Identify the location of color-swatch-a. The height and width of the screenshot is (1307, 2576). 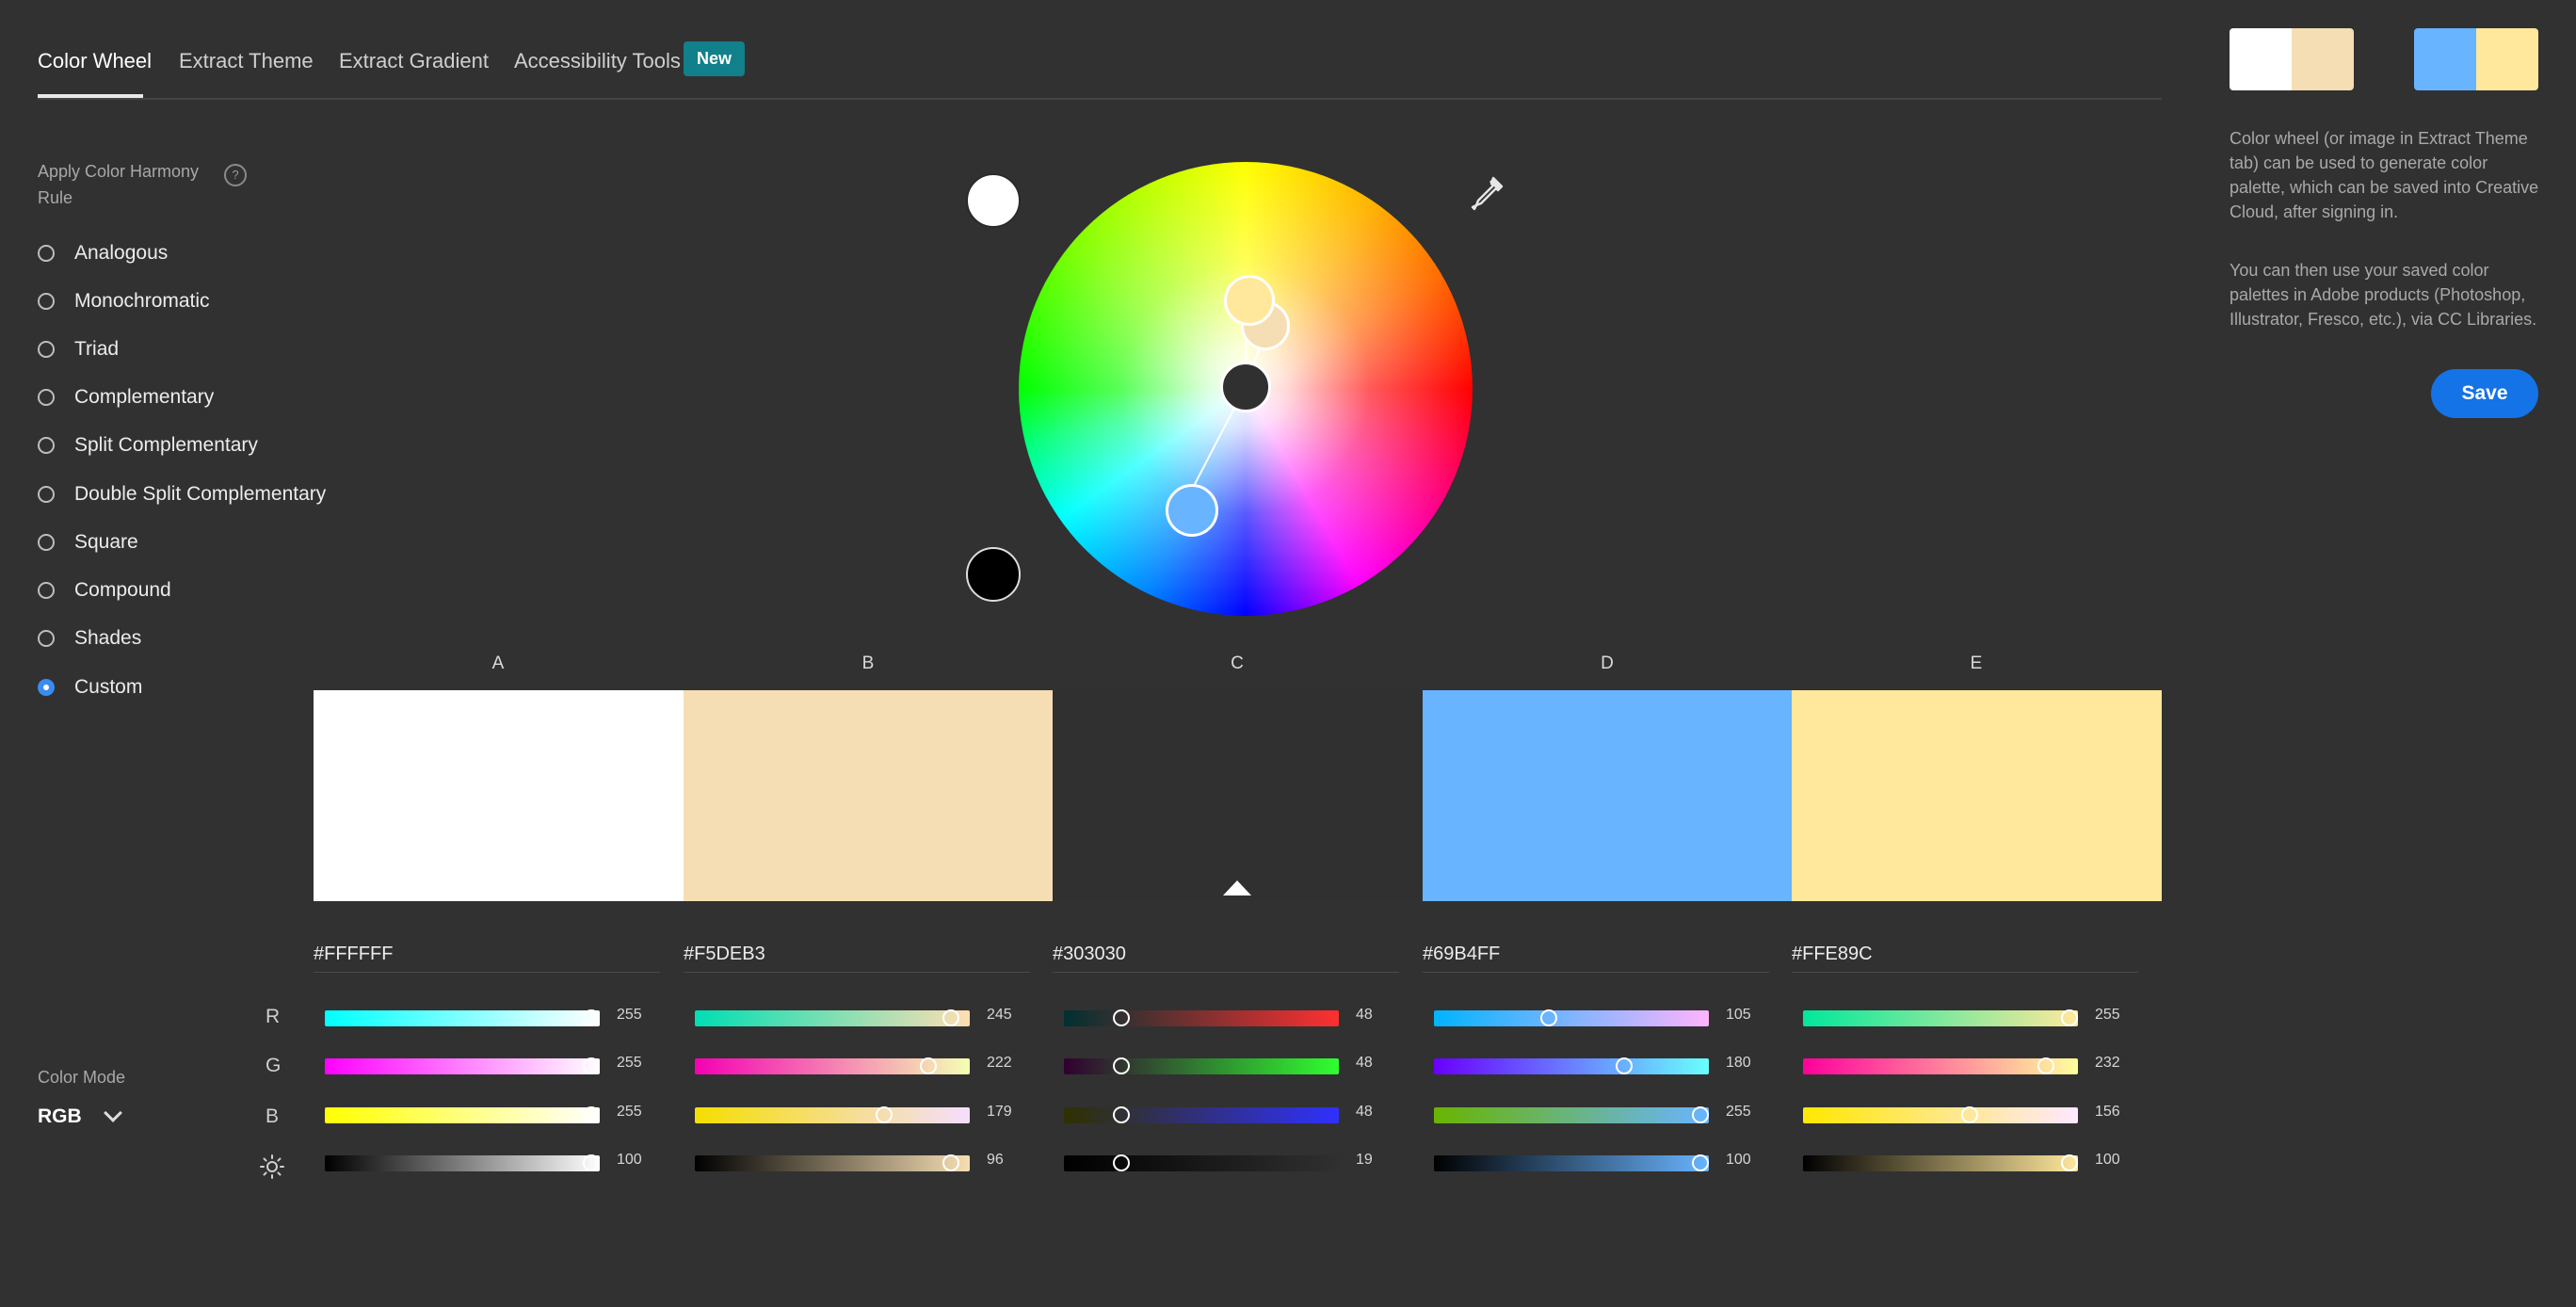
(499, 796).